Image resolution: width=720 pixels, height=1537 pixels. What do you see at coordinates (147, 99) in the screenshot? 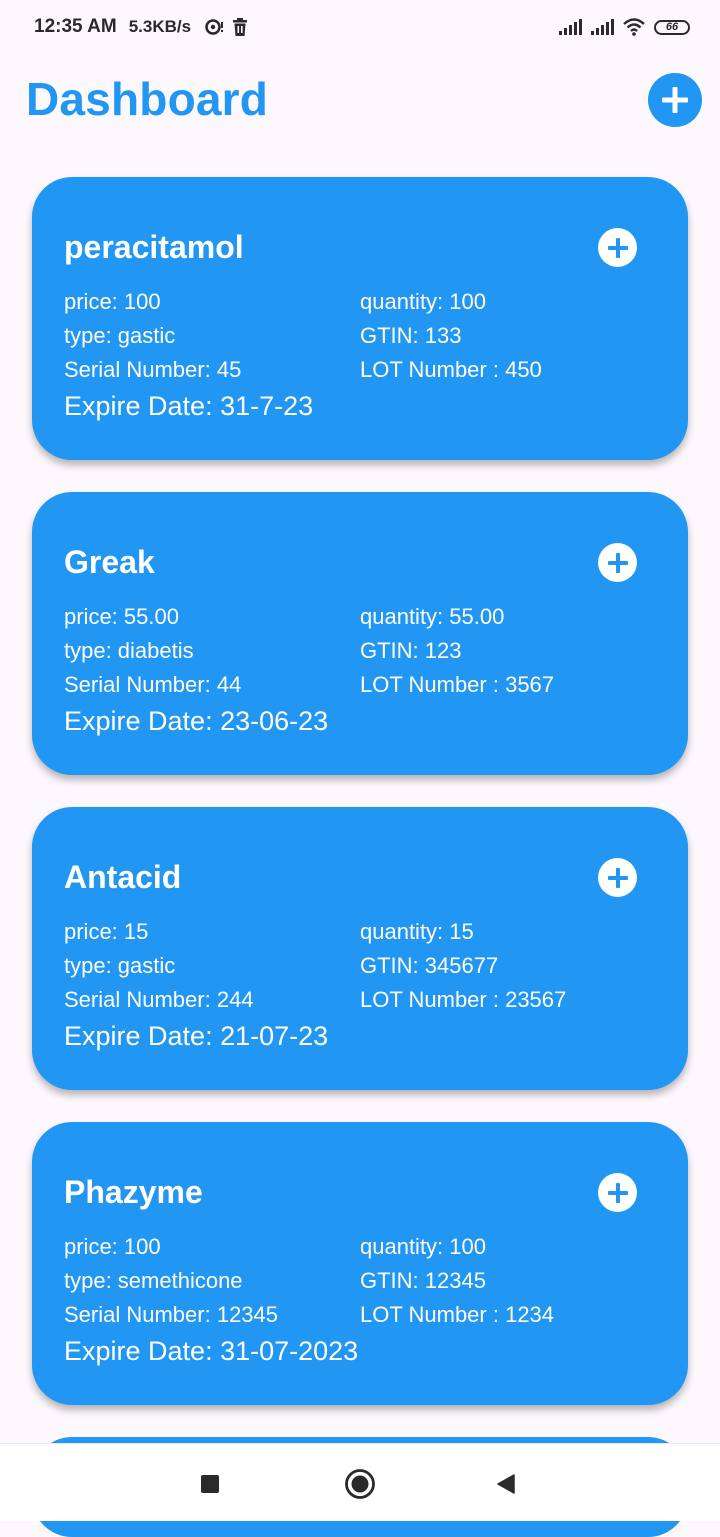
I see `page-title: Dashboard` at bounding box center [147, 99].